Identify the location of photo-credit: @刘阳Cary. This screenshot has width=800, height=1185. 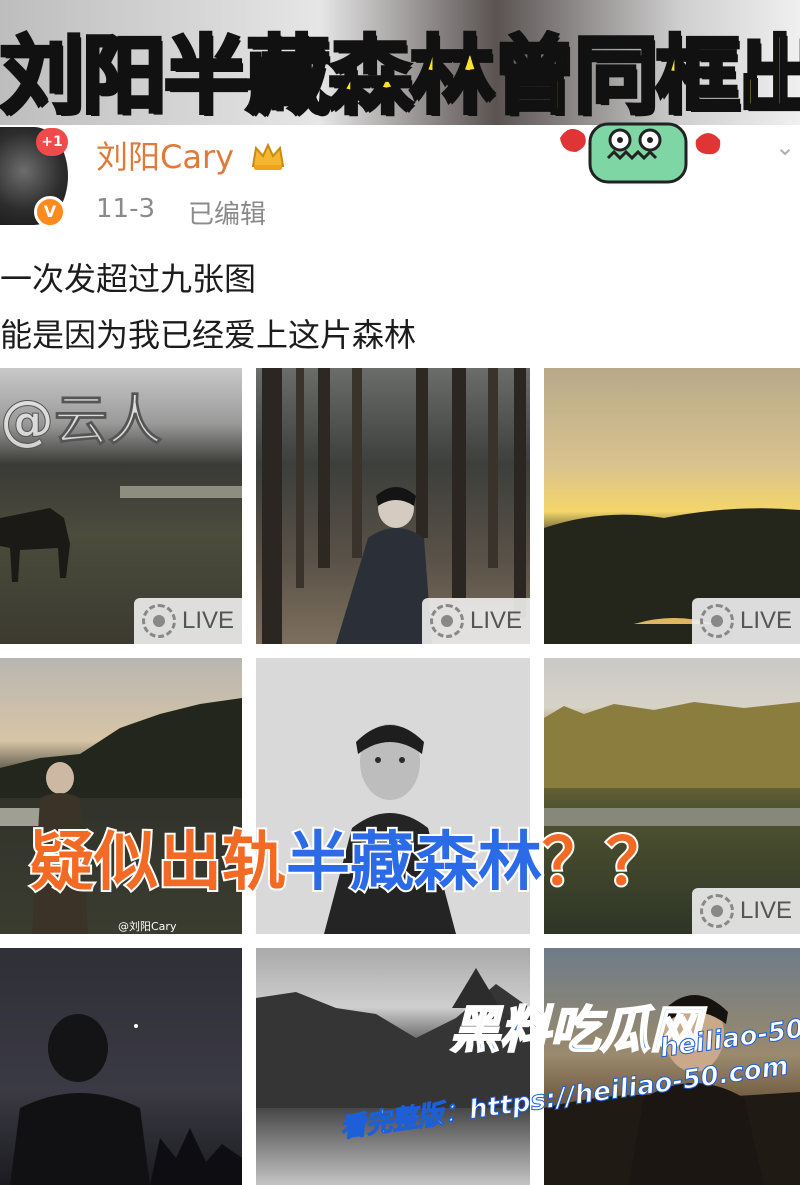
(147, 926).